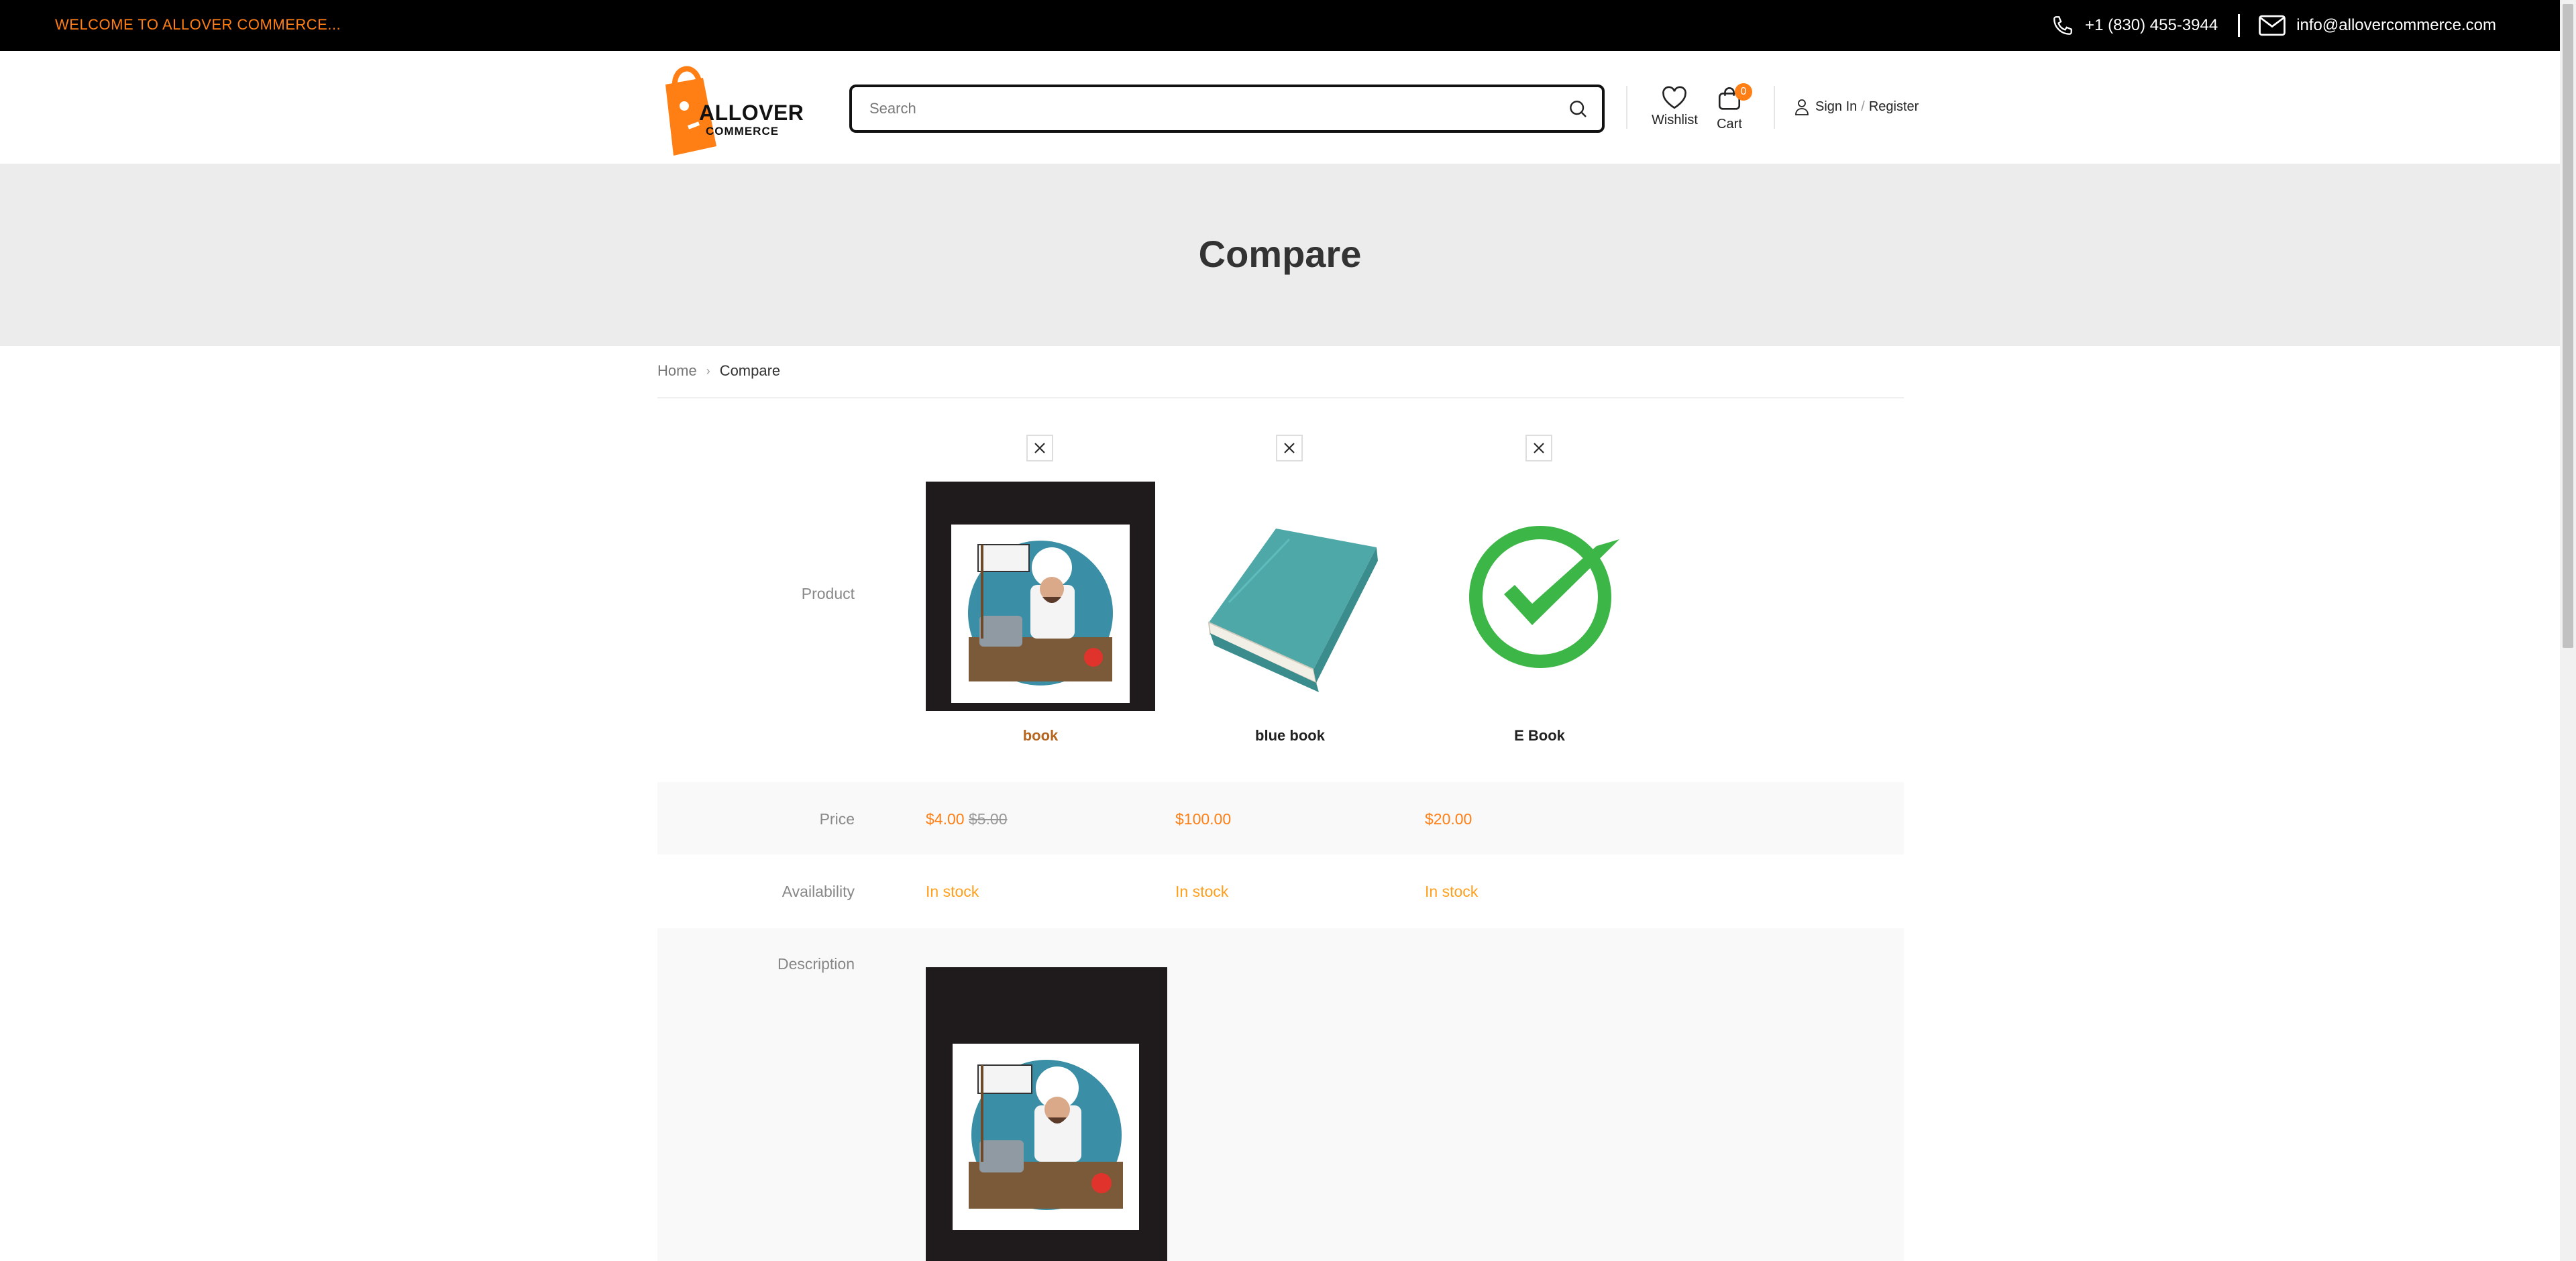 The height and width of the screenshot is (1261, 2576). I want to click on availability-row-label: Availability, so click(818, 892).